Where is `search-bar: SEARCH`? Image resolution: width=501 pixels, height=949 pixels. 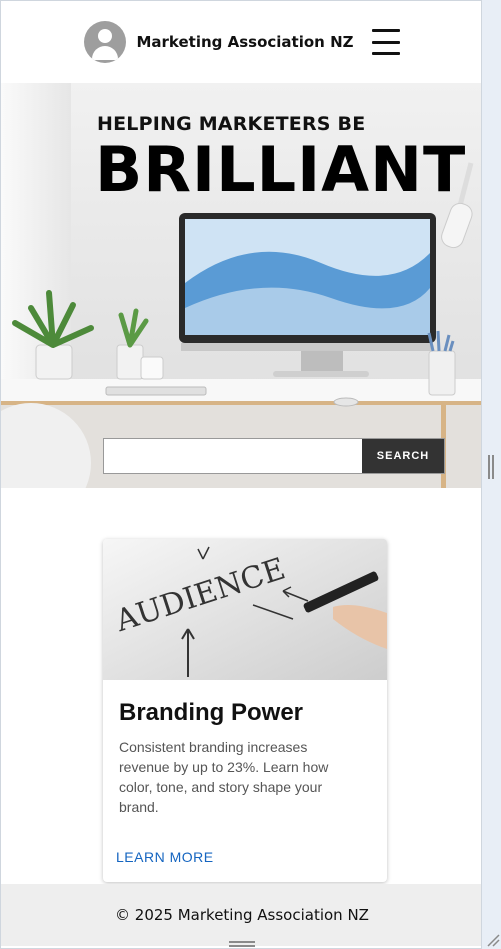
search-bar: SEARCH is located at coordinates (274, 456).